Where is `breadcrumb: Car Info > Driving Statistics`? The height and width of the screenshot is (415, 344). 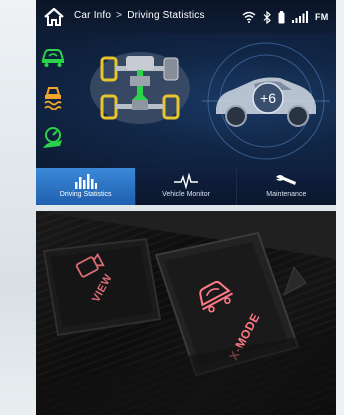 breadcrumb: Car Info > Driving Statistics is located at coordinates (139, 15).